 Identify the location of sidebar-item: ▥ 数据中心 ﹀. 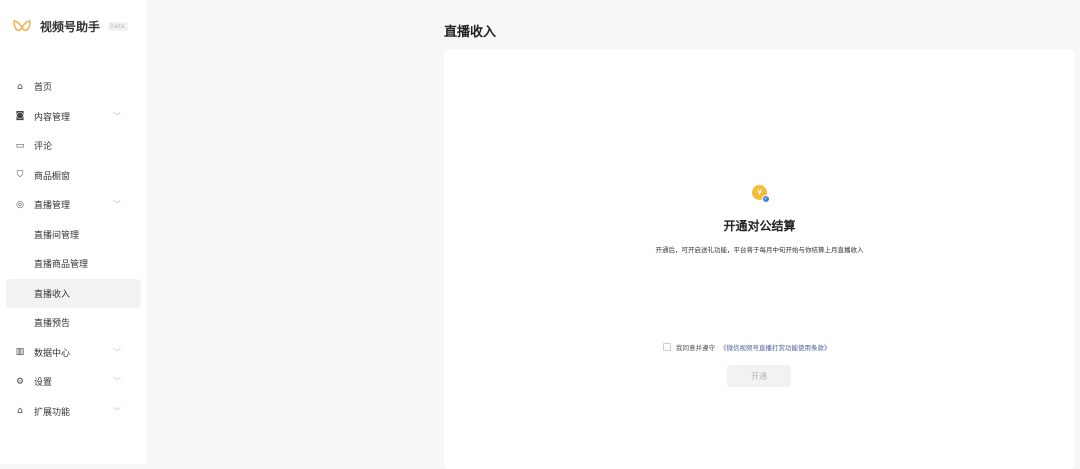
(70, 353).